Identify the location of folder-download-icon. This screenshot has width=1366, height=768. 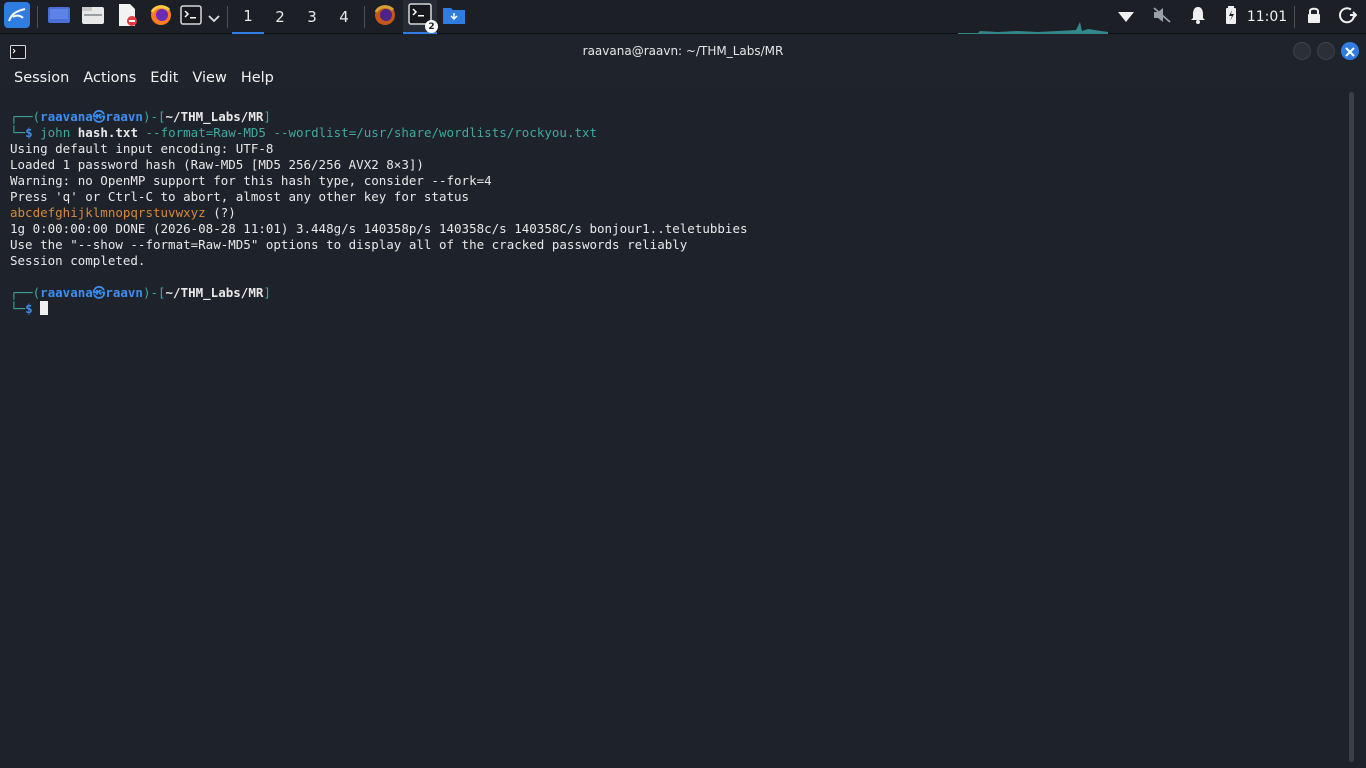
(454, 17).